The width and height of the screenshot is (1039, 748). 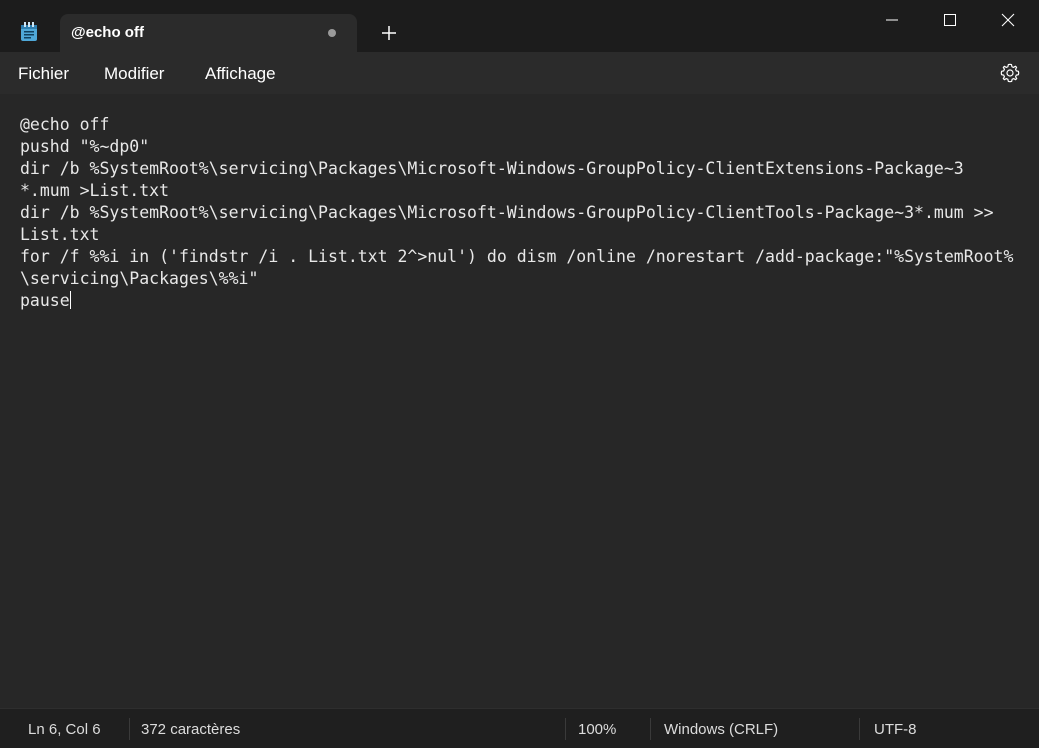 I want to click on minimize-icon, so click(x=892, y=20).